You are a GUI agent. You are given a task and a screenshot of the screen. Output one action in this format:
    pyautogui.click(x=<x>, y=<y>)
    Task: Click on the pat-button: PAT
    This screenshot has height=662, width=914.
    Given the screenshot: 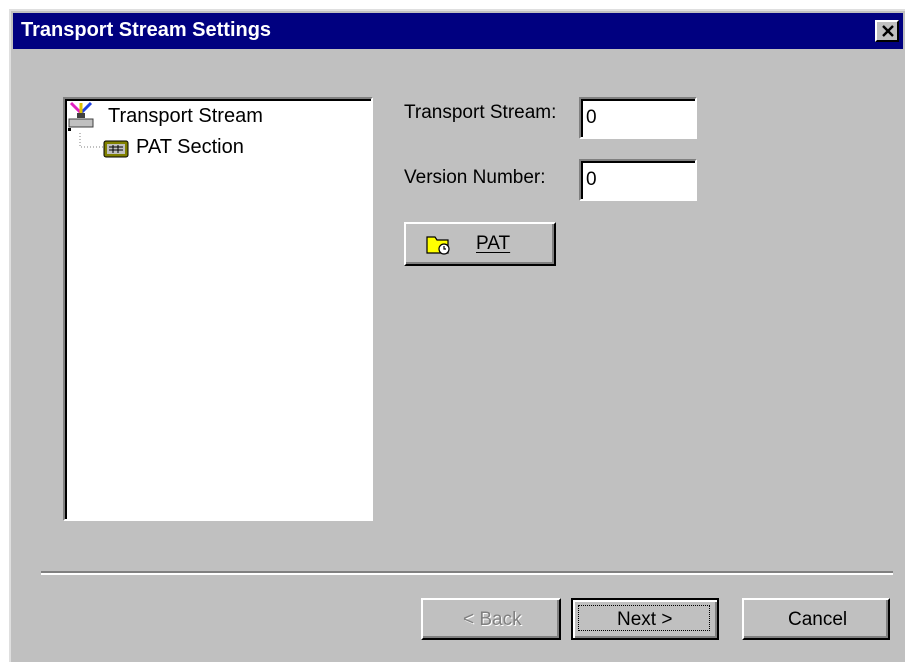 What is the action you would take?
    pyautogui.click(x=480, y=244)
    